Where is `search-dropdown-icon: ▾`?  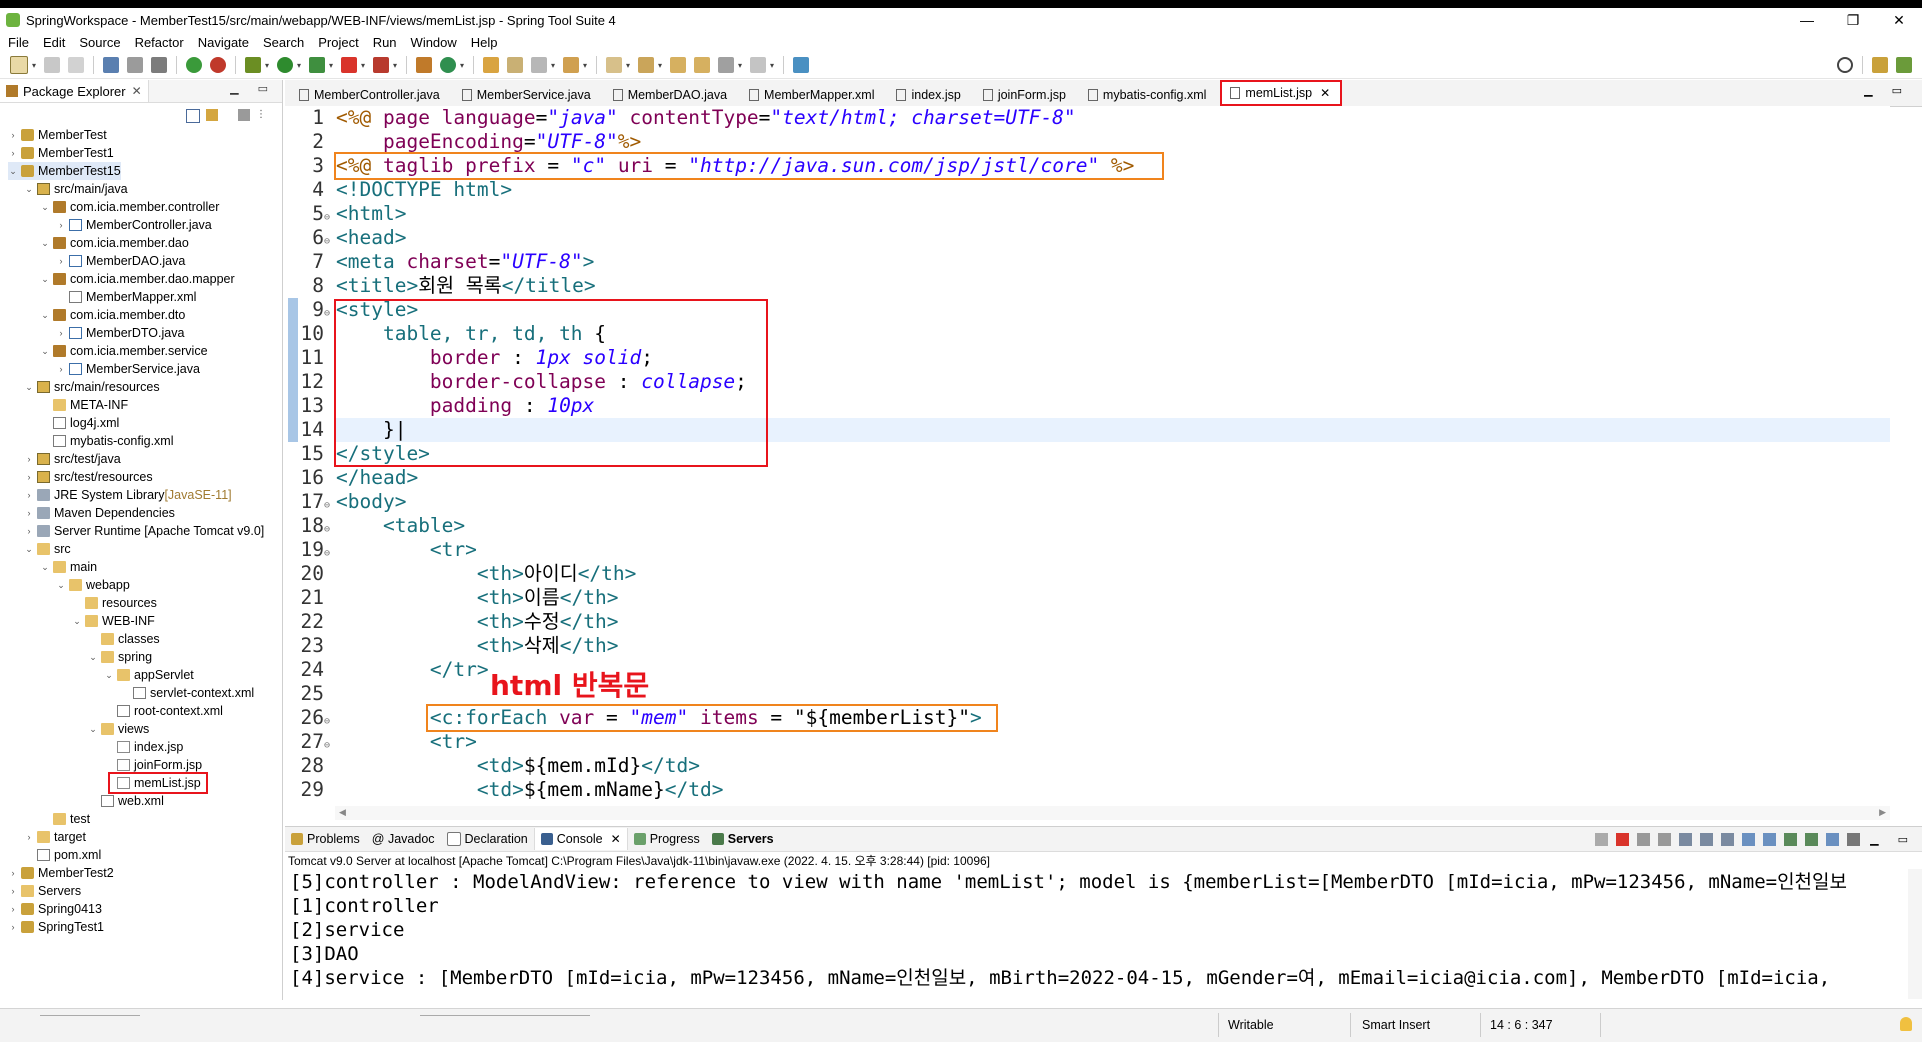 search-dropdown-icon: ▾ is located at coordinates (554, 65).